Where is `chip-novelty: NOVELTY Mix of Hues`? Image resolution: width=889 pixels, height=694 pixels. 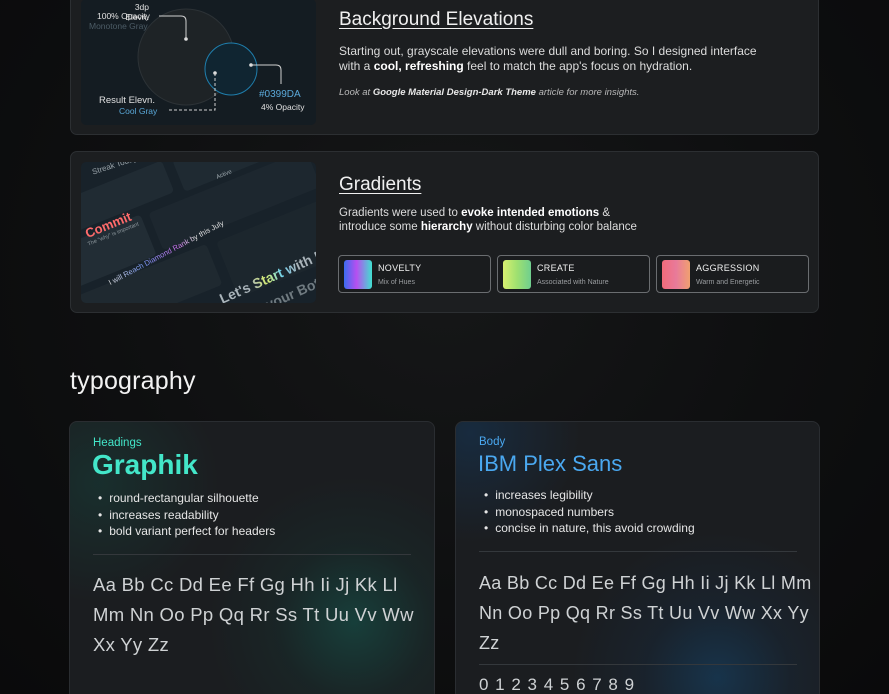 chip-novelty: NOVELTY Mix of Hues is located at coordinates (414, 274).